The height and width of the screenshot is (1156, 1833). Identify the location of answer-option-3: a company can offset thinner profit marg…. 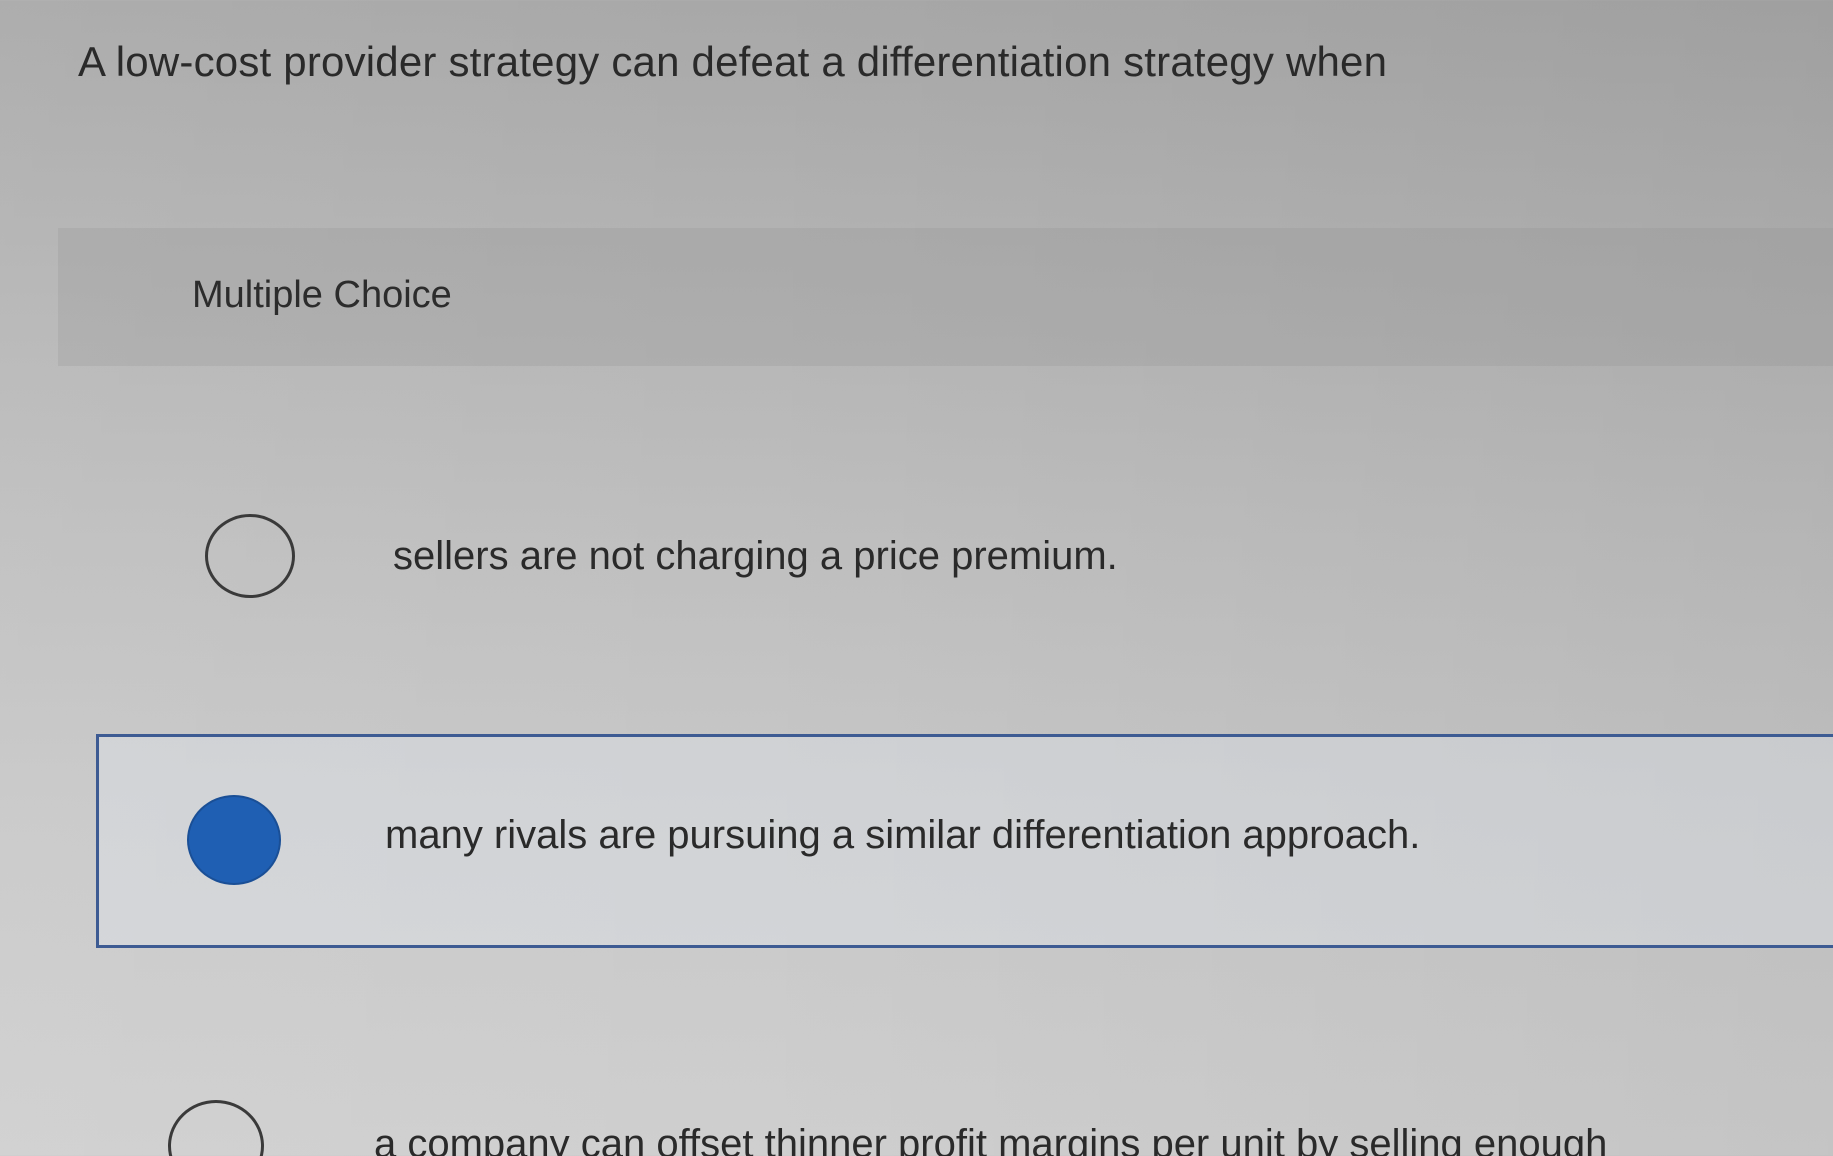
(975, 1118).